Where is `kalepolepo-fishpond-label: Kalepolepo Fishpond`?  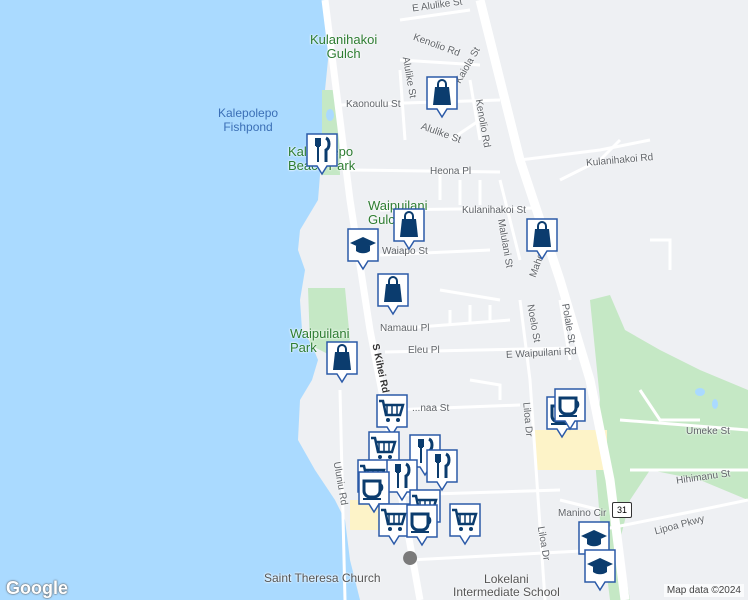 kalepolepo-fishpond-label: Kalepolepo Fishpond is located at coordinates (248, 120).